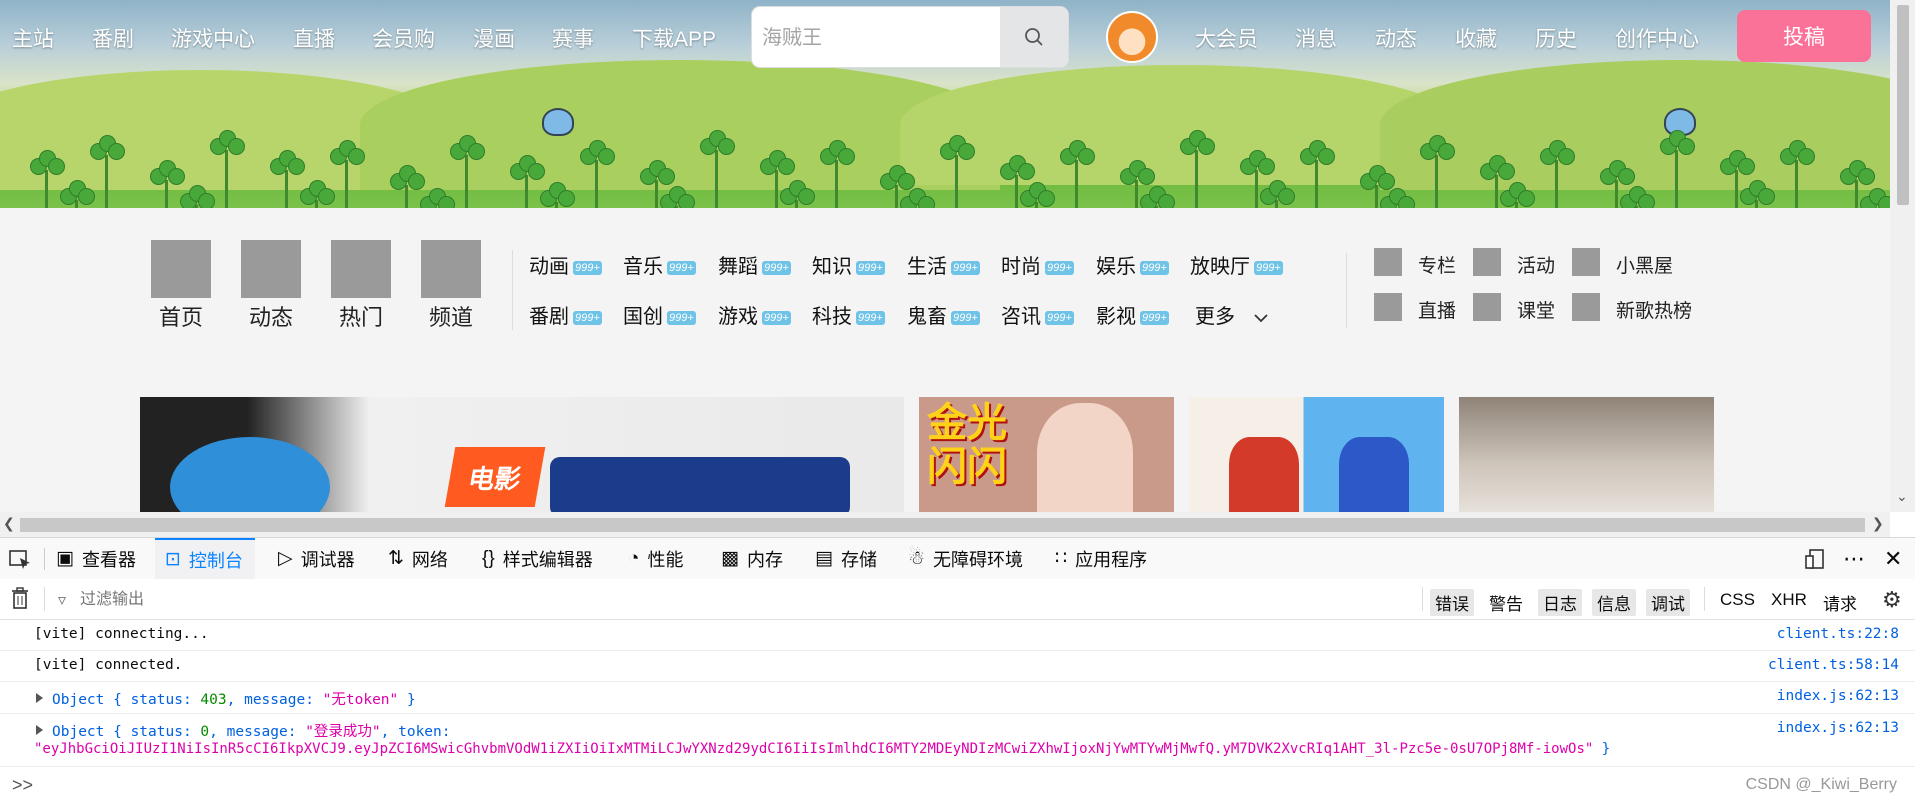  I want to click on horizontal-scrollbar: ❮ ❯, so click(945, 524).